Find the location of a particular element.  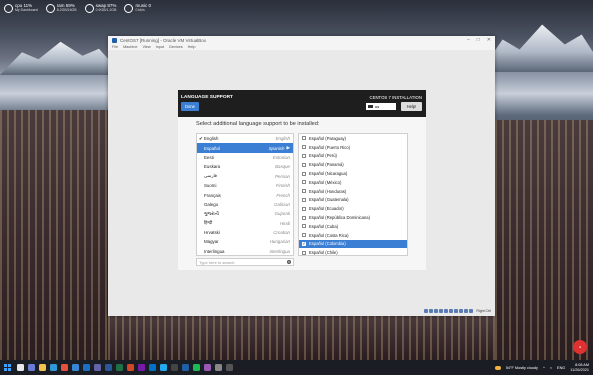

locale-row: Español (Honduras) is located at coordinates (353, 191).